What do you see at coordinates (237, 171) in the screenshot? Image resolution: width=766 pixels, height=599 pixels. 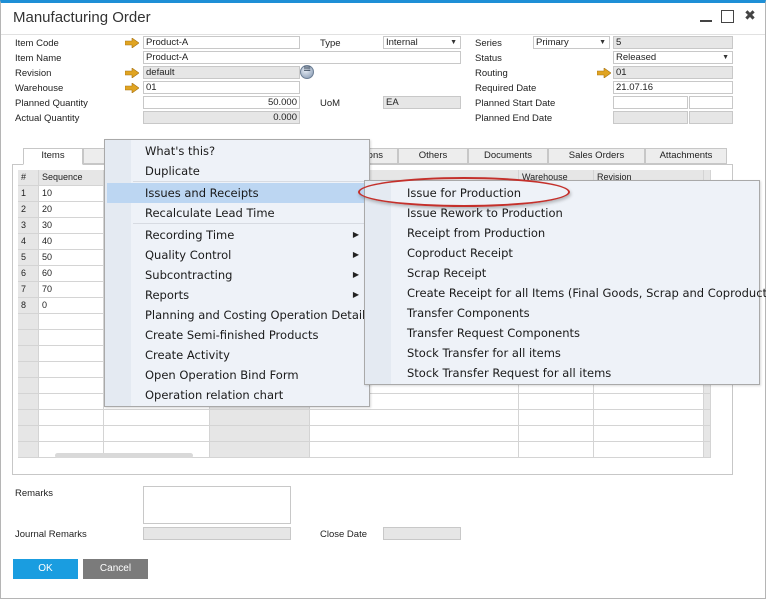 I see `menu-item-duplicate: Duplicate` at bounding box center [237, 171].